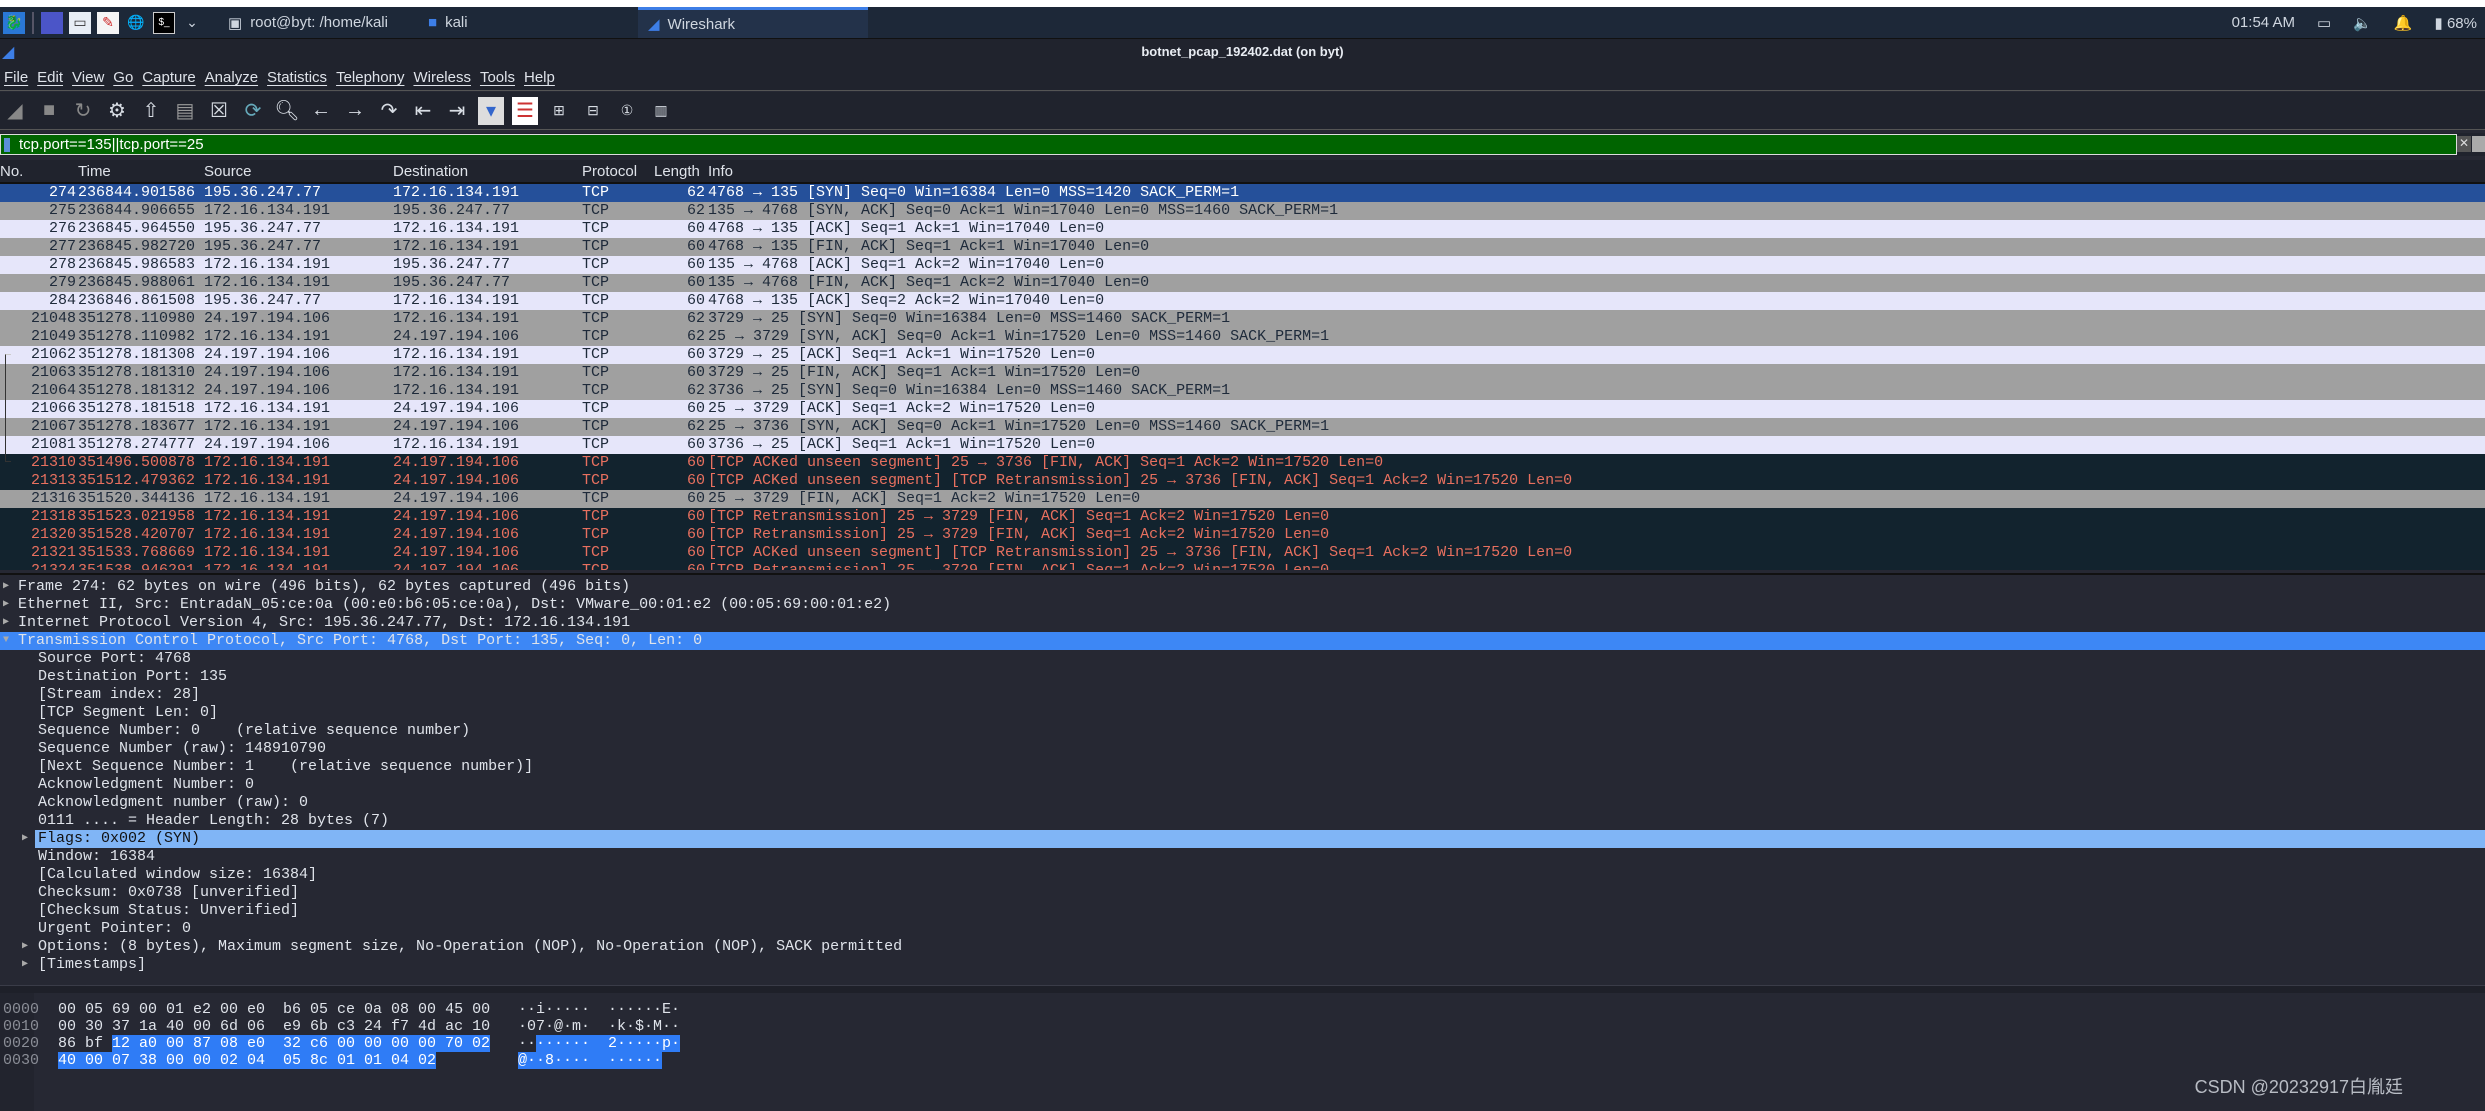 This screenshot has height=1111, width=2485. Describe the element at coordinates (1242, 857) in the screenshot. I see `detail-line: Window: 16384` at that location.